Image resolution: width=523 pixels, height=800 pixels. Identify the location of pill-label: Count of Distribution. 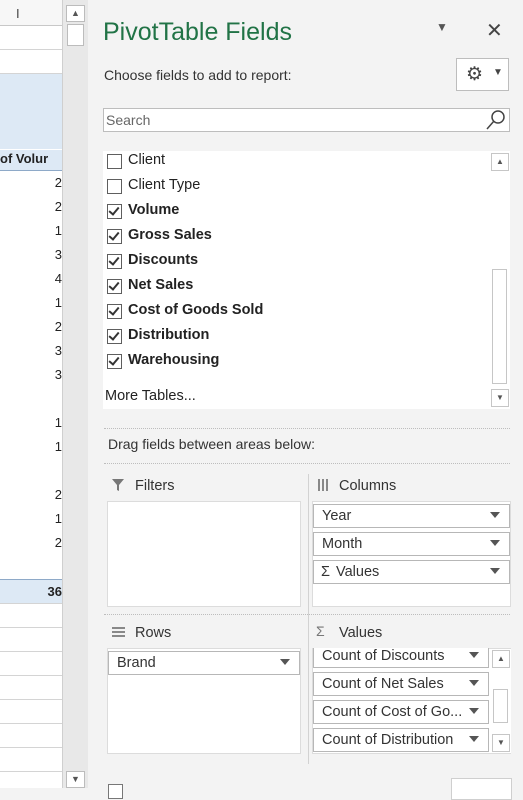
(388, 740).